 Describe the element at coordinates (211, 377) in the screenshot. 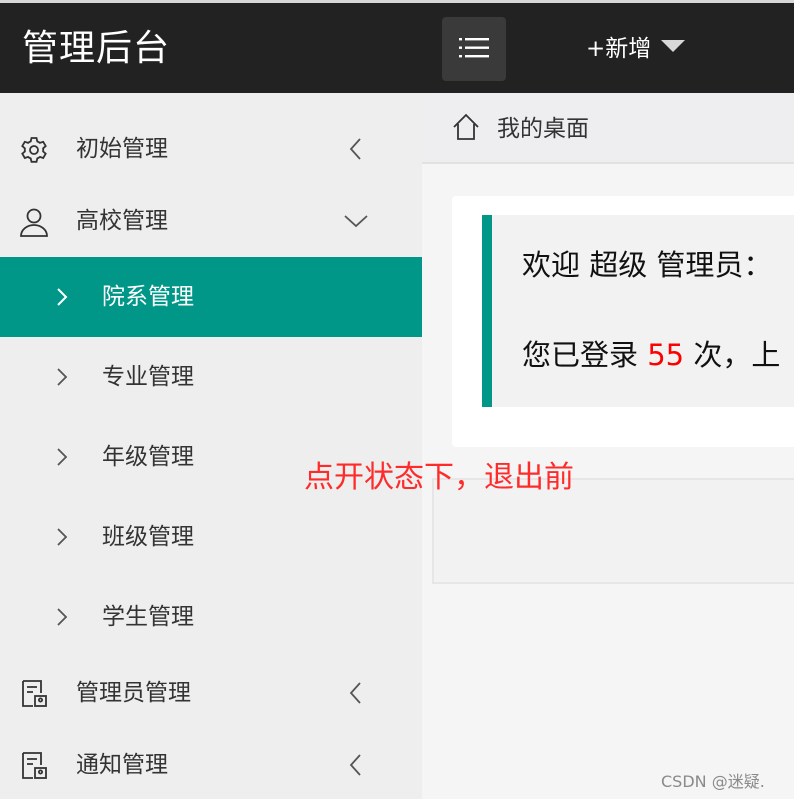

I see `sidebar-subitem-major: 专业管理` at that location.